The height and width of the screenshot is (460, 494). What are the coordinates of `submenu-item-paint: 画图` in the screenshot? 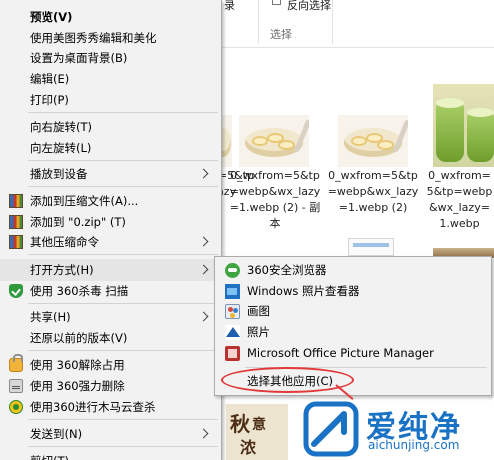 It's located at (353, 311).